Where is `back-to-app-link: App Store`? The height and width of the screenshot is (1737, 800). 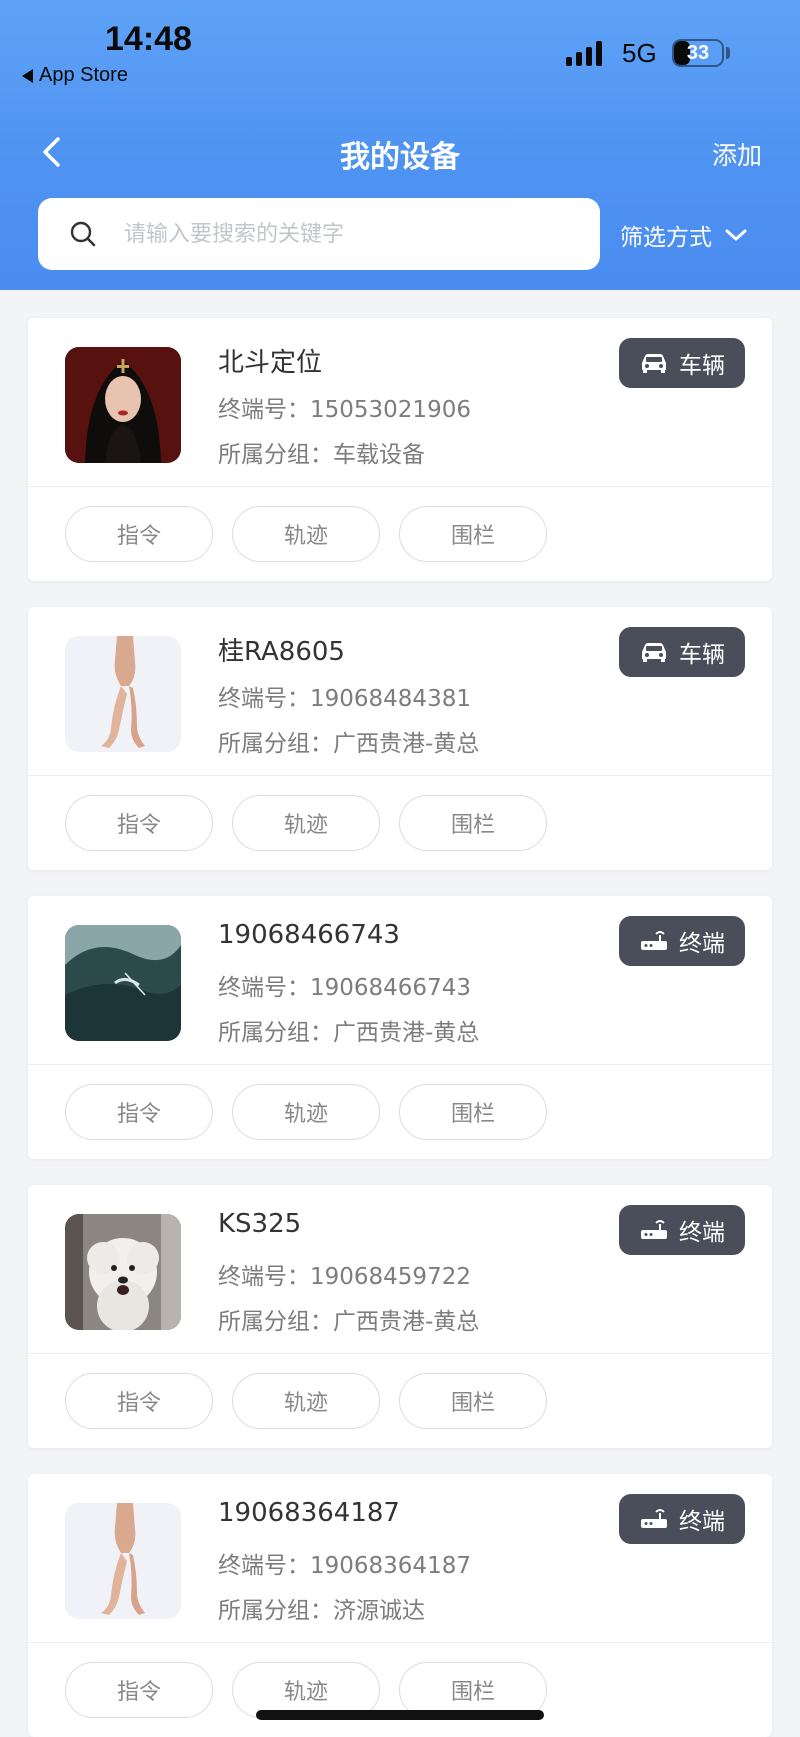
back-to-app-link: App Store is located at coordinates (75, 75).